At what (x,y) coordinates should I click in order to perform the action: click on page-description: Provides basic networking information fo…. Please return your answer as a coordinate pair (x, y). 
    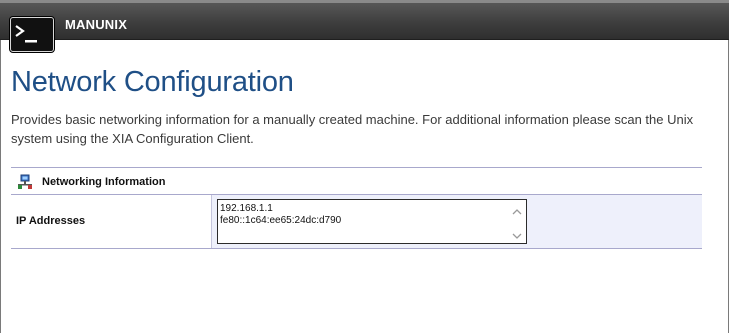
    Looking at the image, I should click on (352, 129).